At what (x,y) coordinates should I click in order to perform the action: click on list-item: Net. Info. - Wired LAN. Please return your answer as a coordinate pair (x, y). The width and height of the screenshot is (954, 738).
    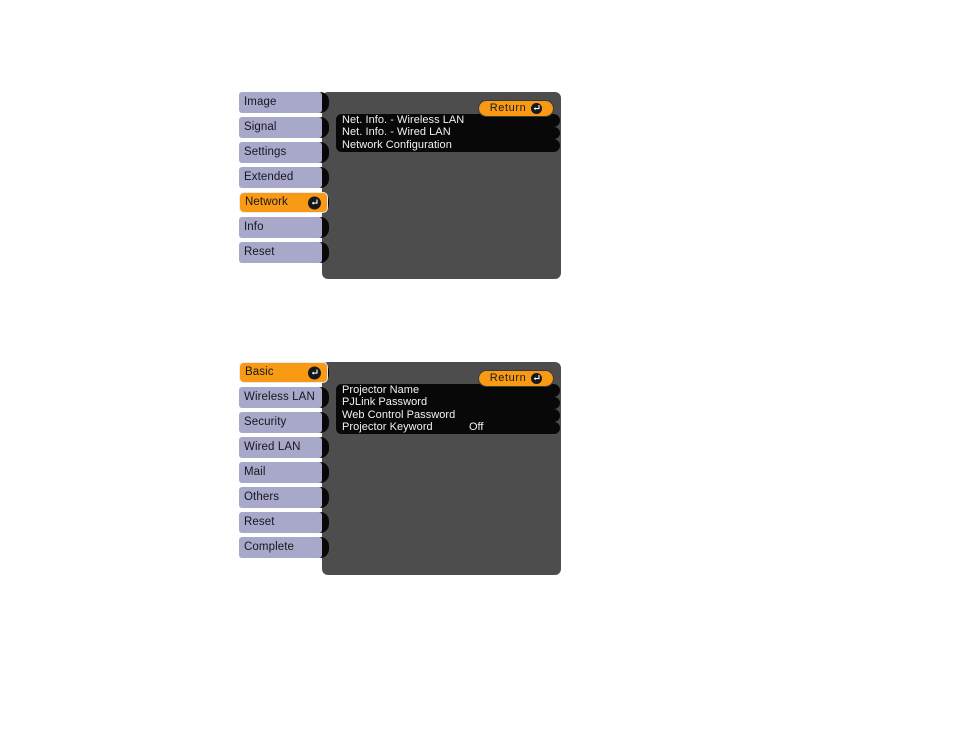
    Looking at the image, I should click on (448, 132).